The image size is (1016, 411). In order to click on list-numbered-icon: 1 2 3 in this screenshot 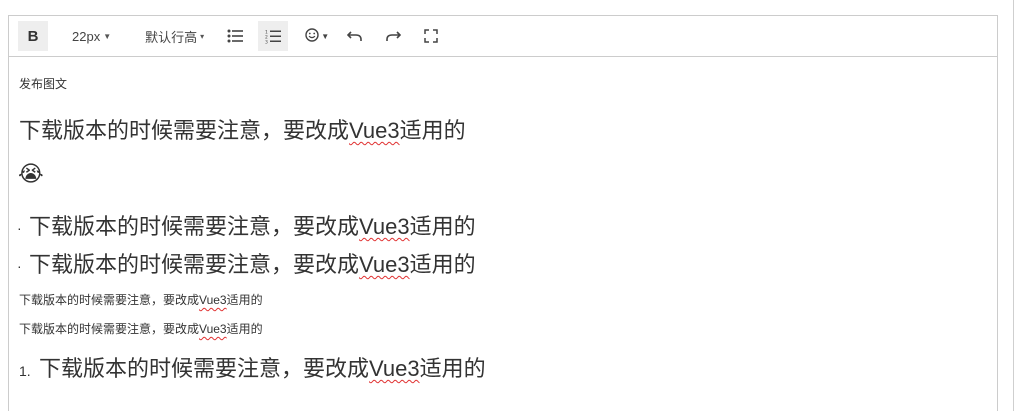, I will do `click(273, 36)`.